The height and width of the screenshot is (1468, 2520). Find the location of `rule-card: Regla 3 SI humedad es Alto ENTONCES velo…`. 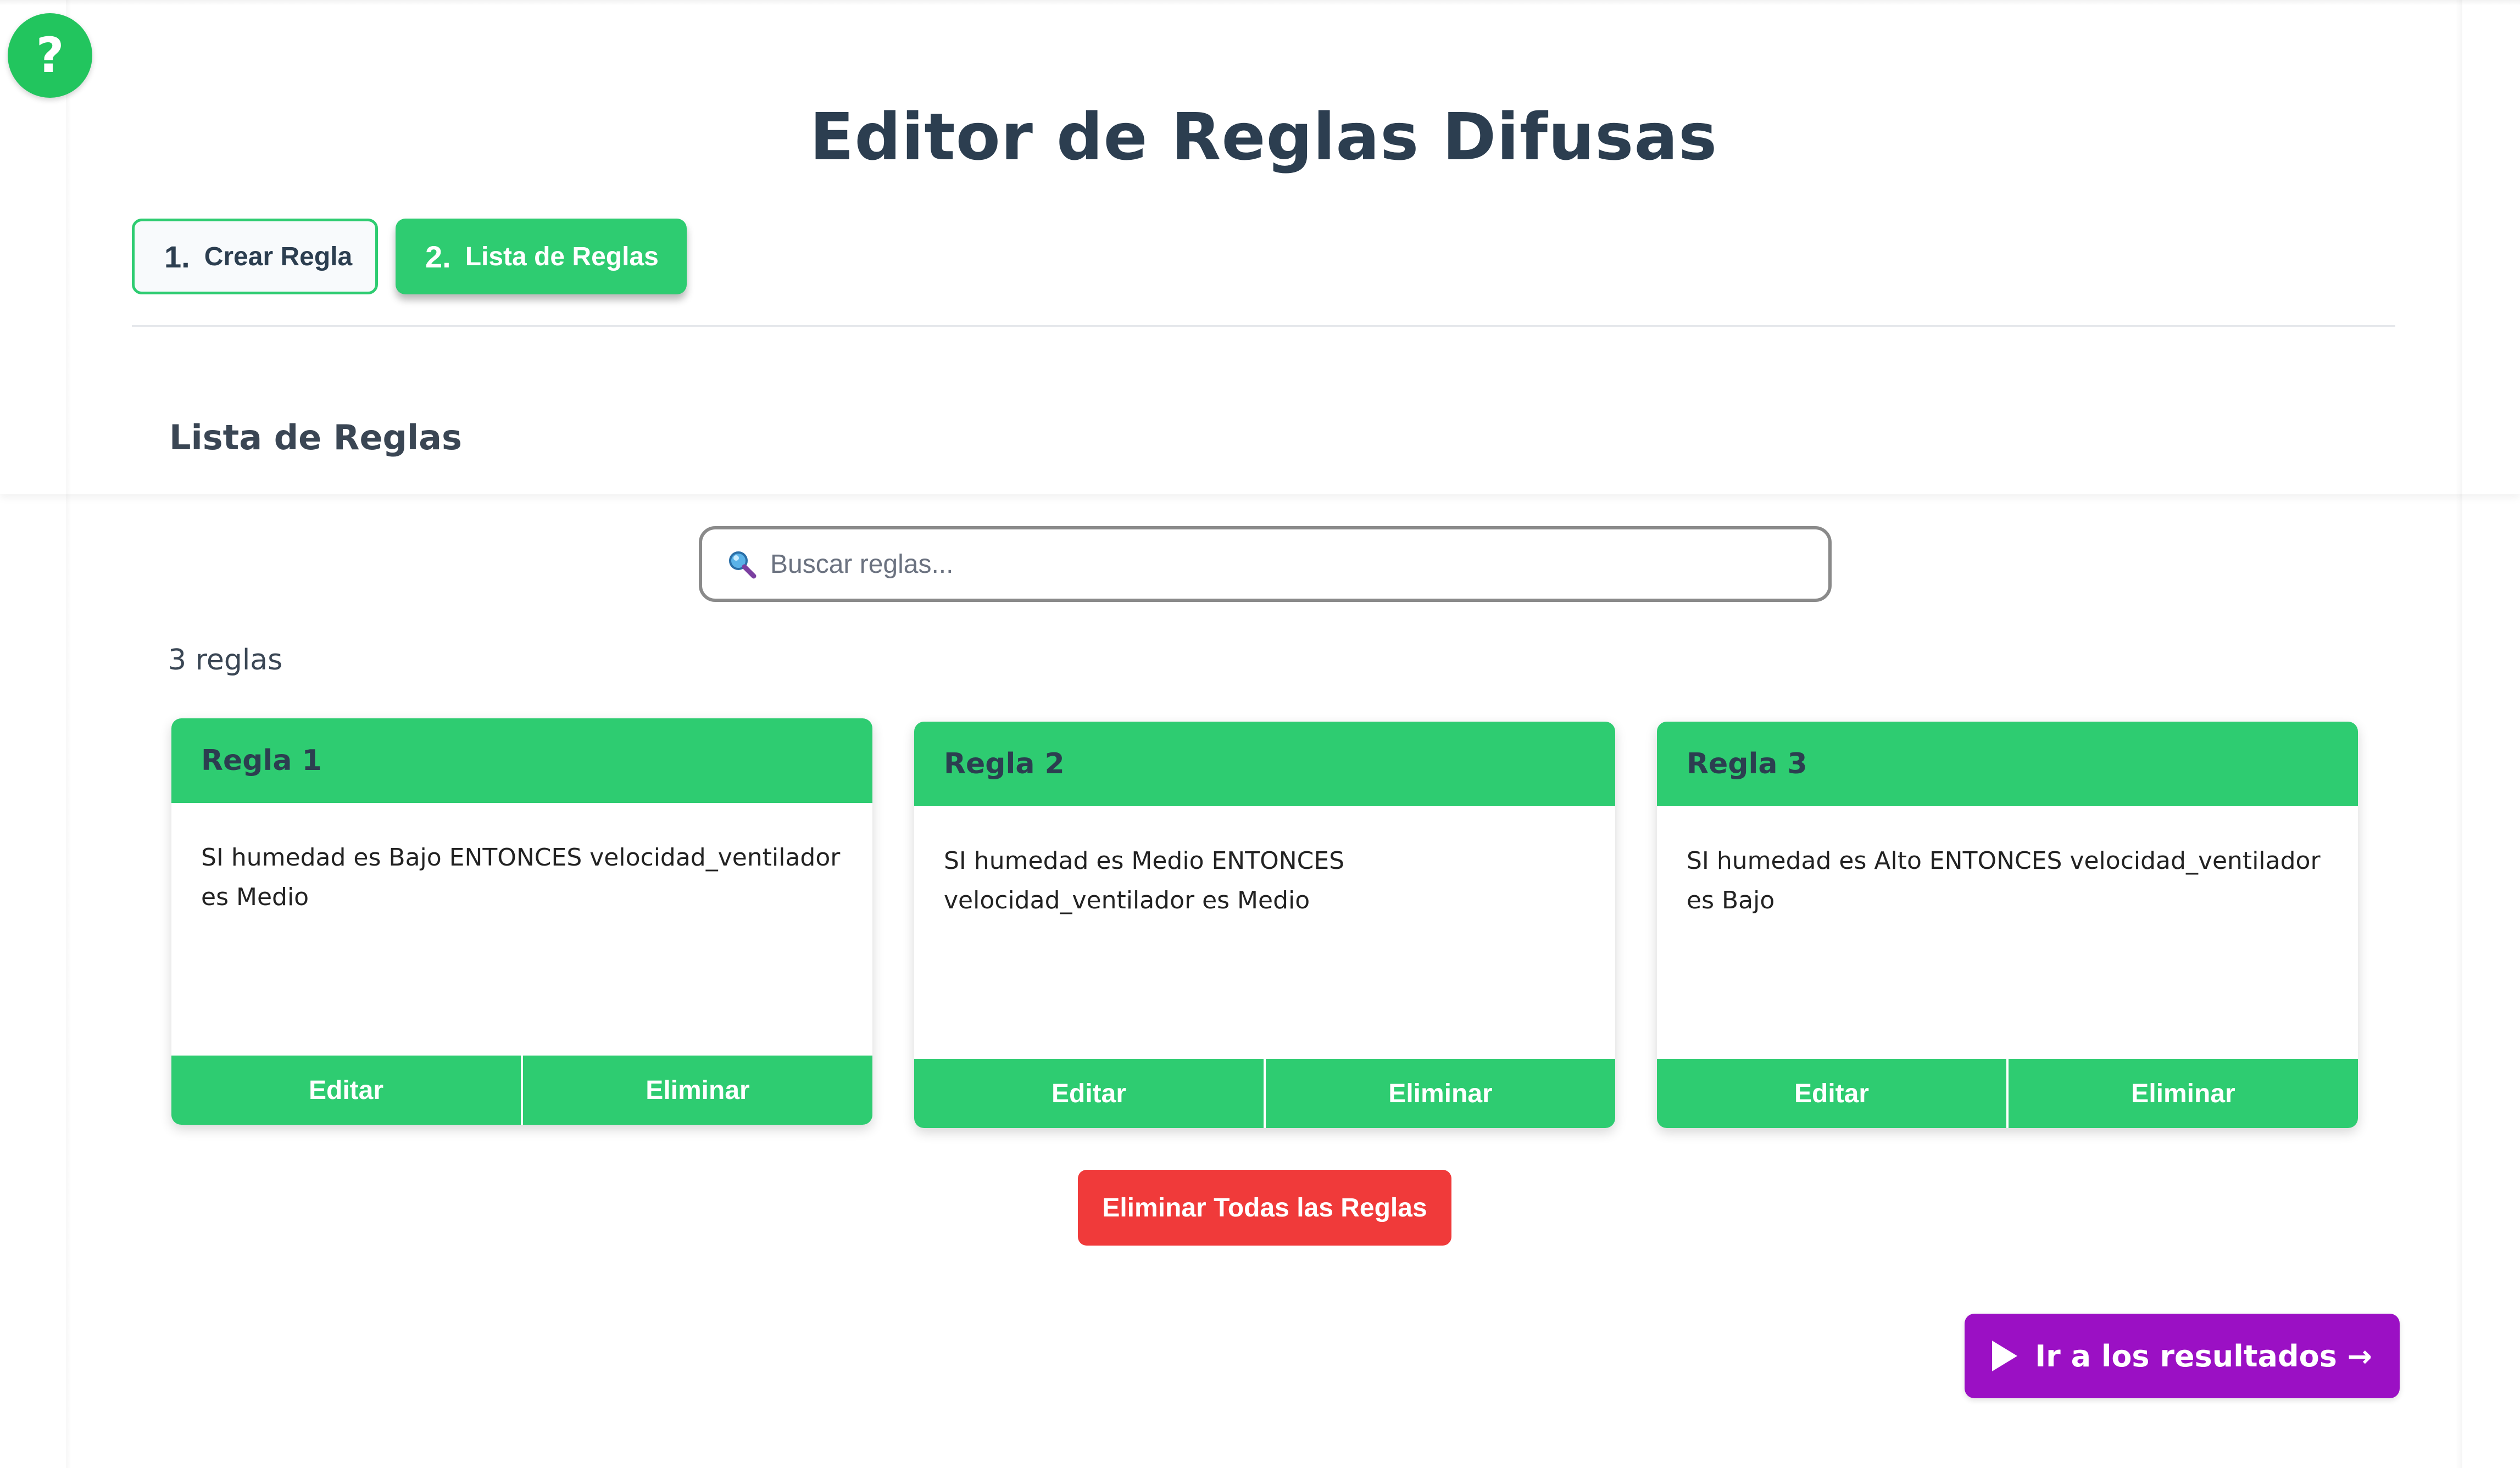

rule-card: Regla 3 SI humedad es Alto ENTONCES velo… is located at coordinates (2007, 925).